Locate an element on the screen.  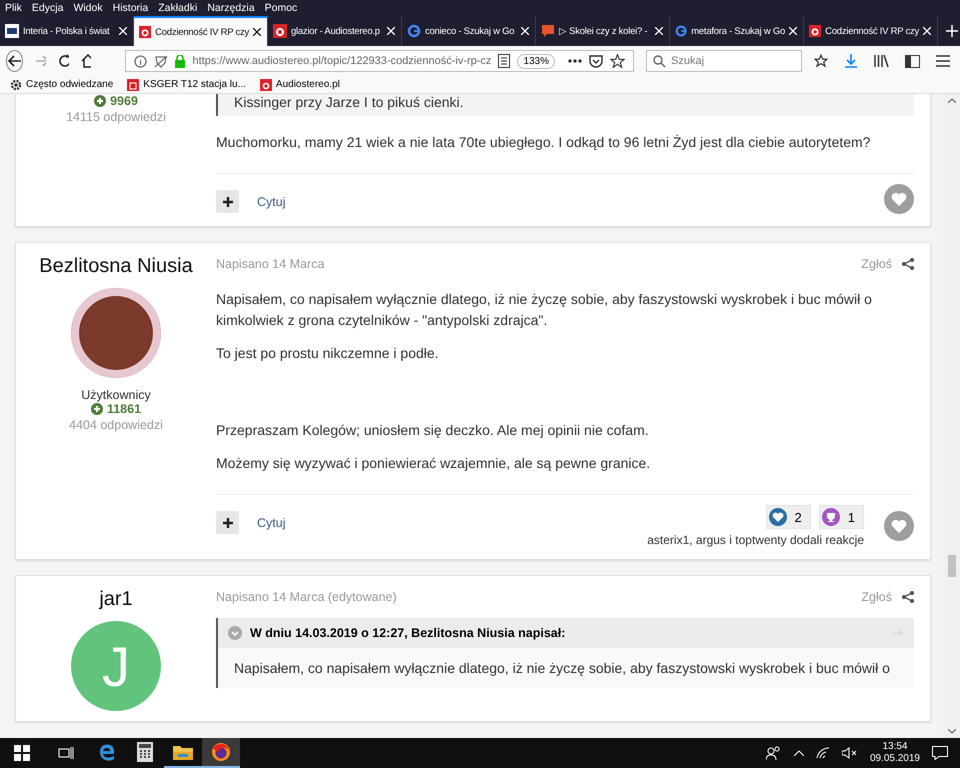
back-button is located at coordinates (15, 61).